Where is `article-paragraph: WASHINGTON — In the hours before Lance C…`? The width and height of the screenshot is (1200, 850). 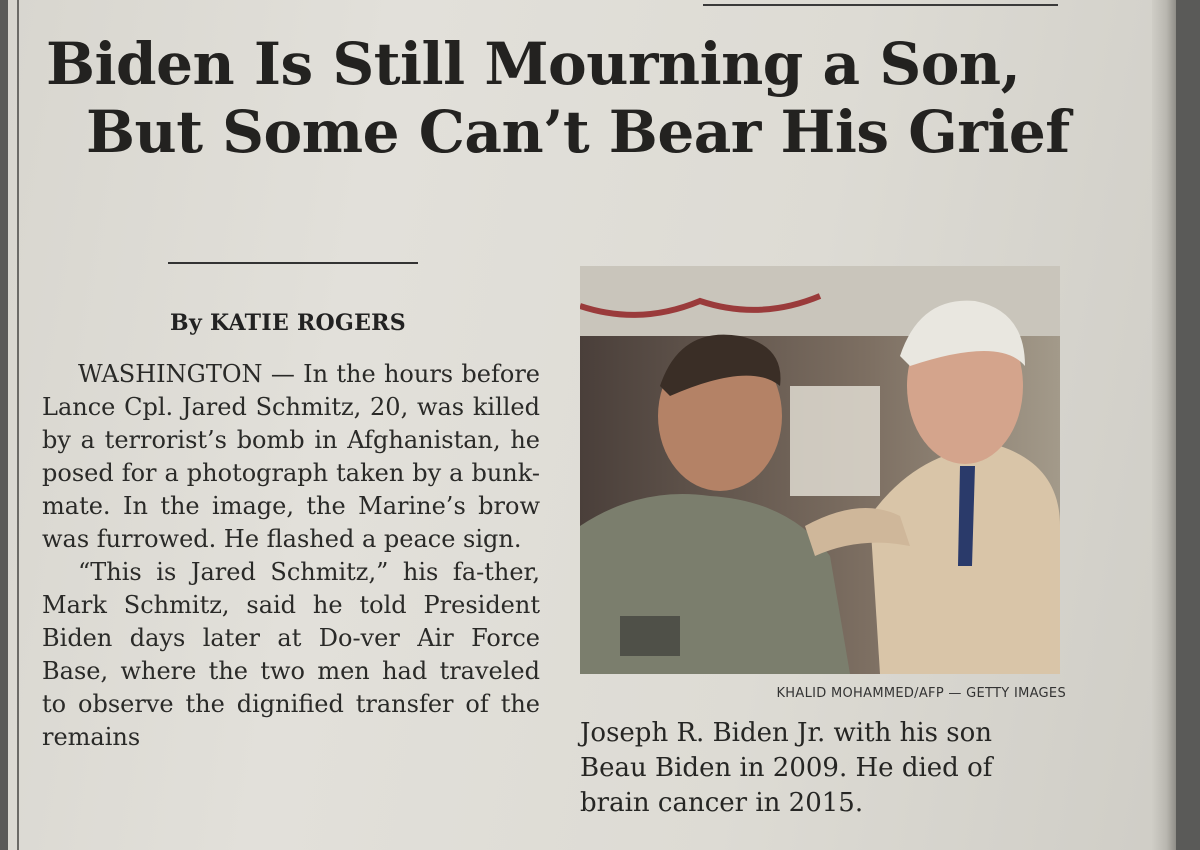 article-paragraph: WASHINGTON — In the hours before Lance C… is located at coordinates (291, 456).